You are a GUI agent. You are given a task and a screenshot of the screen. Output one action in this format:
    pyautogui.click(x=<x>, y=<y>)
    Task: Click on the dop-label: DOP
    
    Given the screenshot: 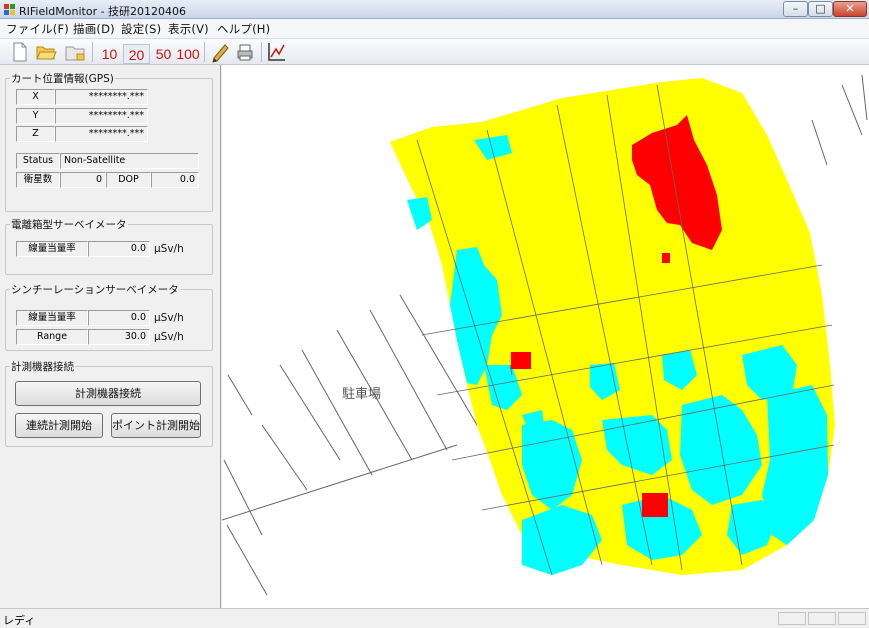 What is the action you would take?
    pyautogui.click(x=128, y=180)
    